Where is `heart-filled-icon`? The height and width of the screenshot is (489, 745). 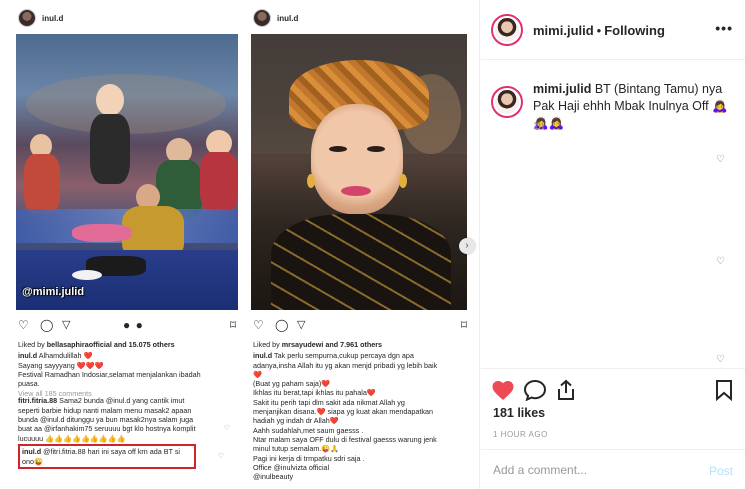
heart-filled-icon is located at coordinates (503, 392).